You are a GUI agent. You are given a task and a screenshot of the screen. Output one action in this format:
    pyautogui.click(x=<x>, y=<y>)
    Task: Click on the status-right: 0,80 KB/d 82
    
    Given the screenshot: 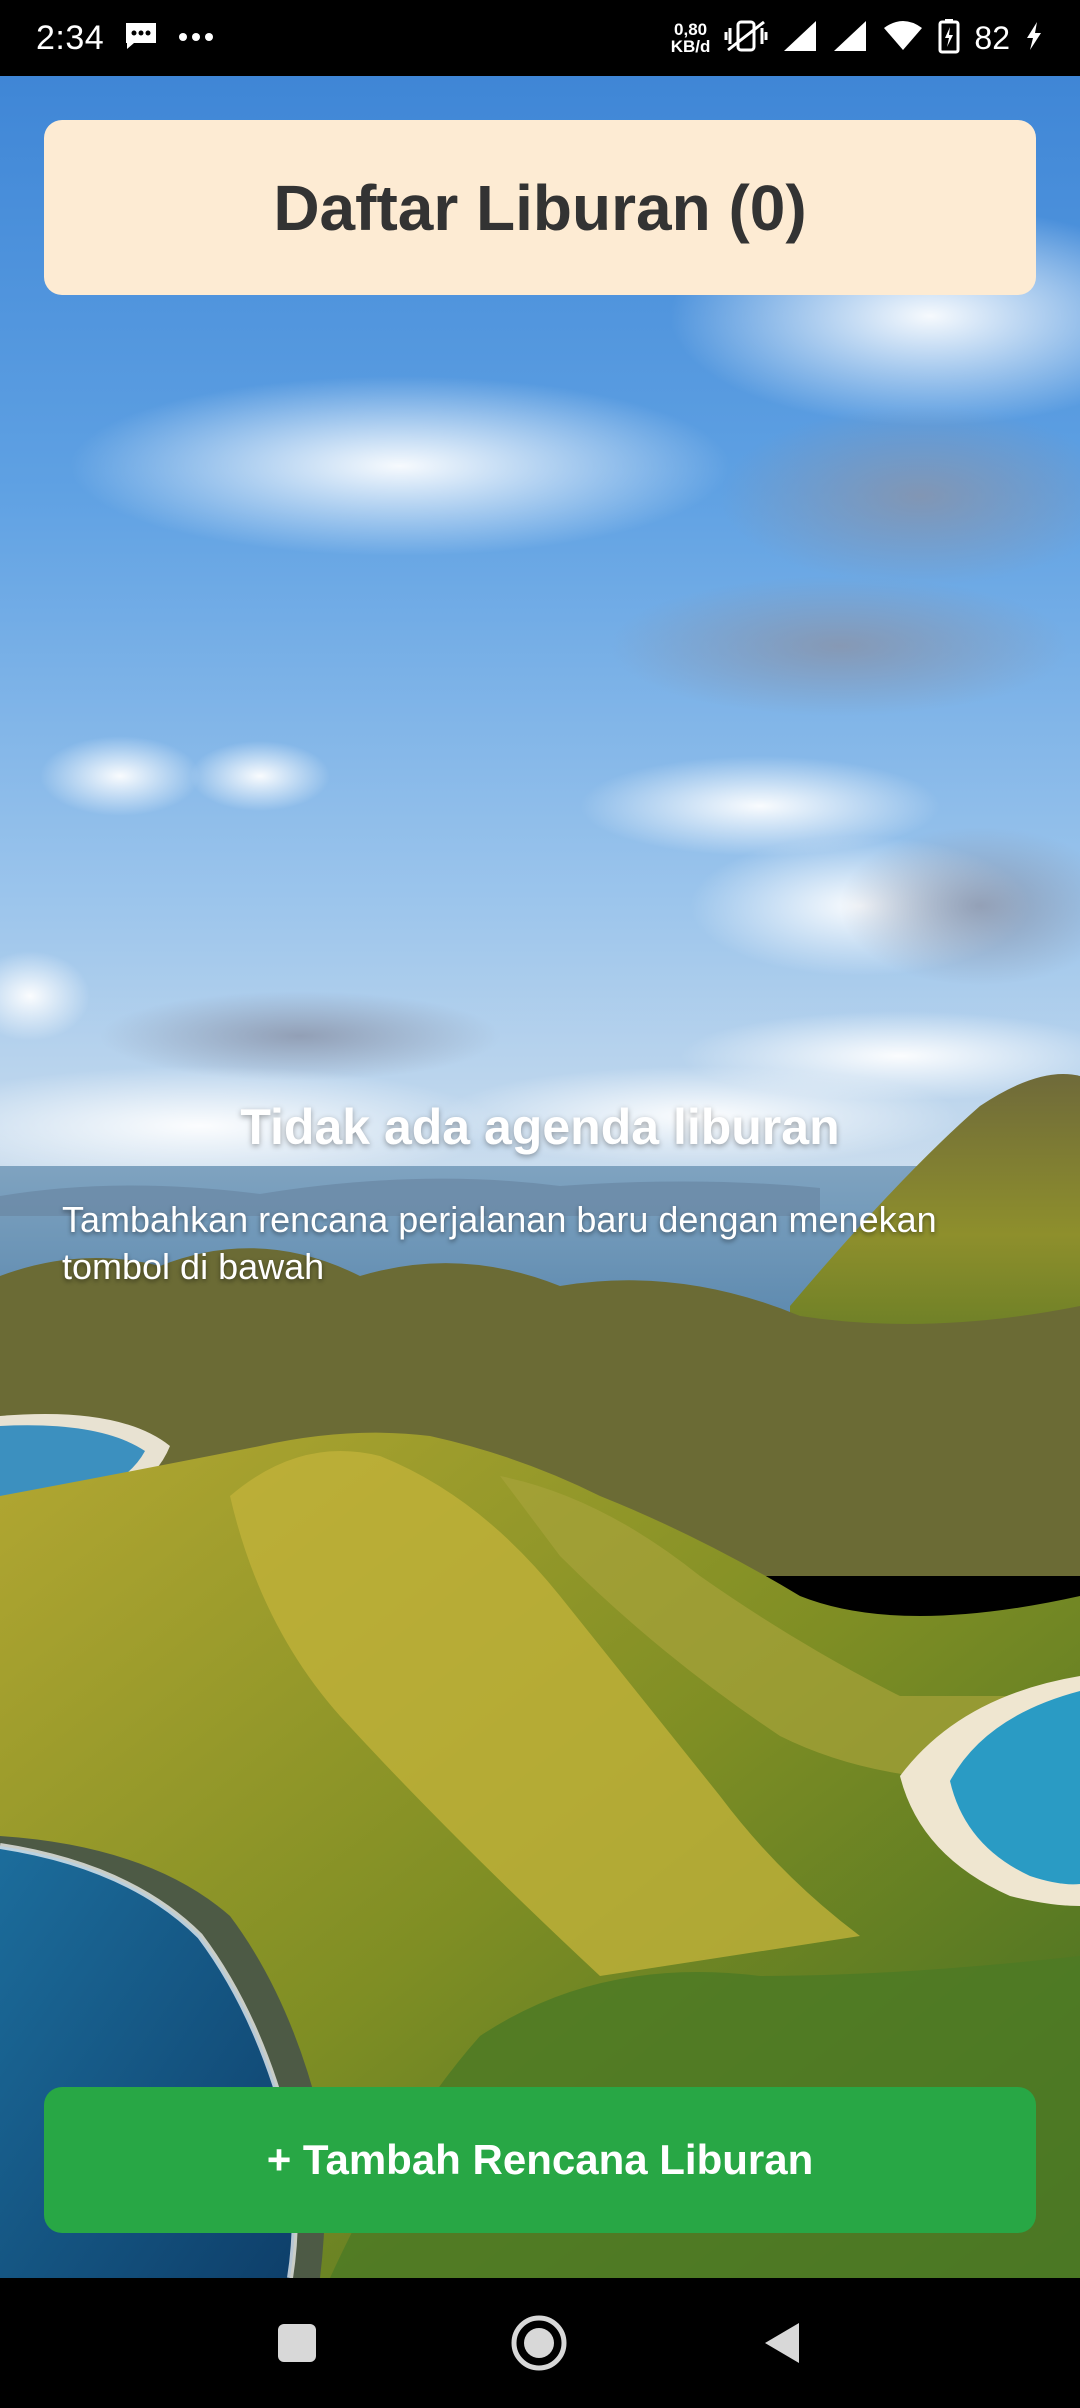 What is the action you would take?
    pyautogui.click(x=857, y=38)
    